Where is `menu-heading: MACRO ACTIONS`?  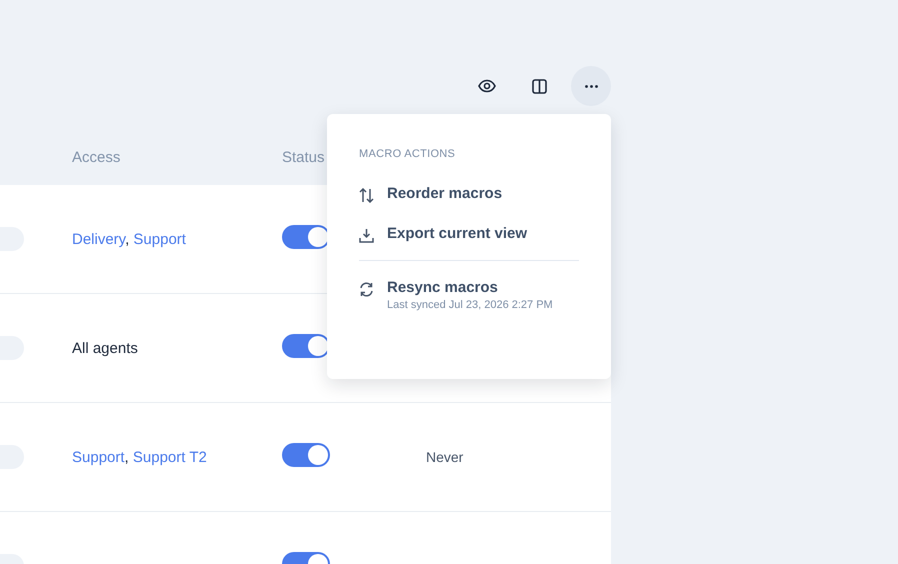 menu-heading: MACRO ACTIONS is located at coordinates (407, 154).